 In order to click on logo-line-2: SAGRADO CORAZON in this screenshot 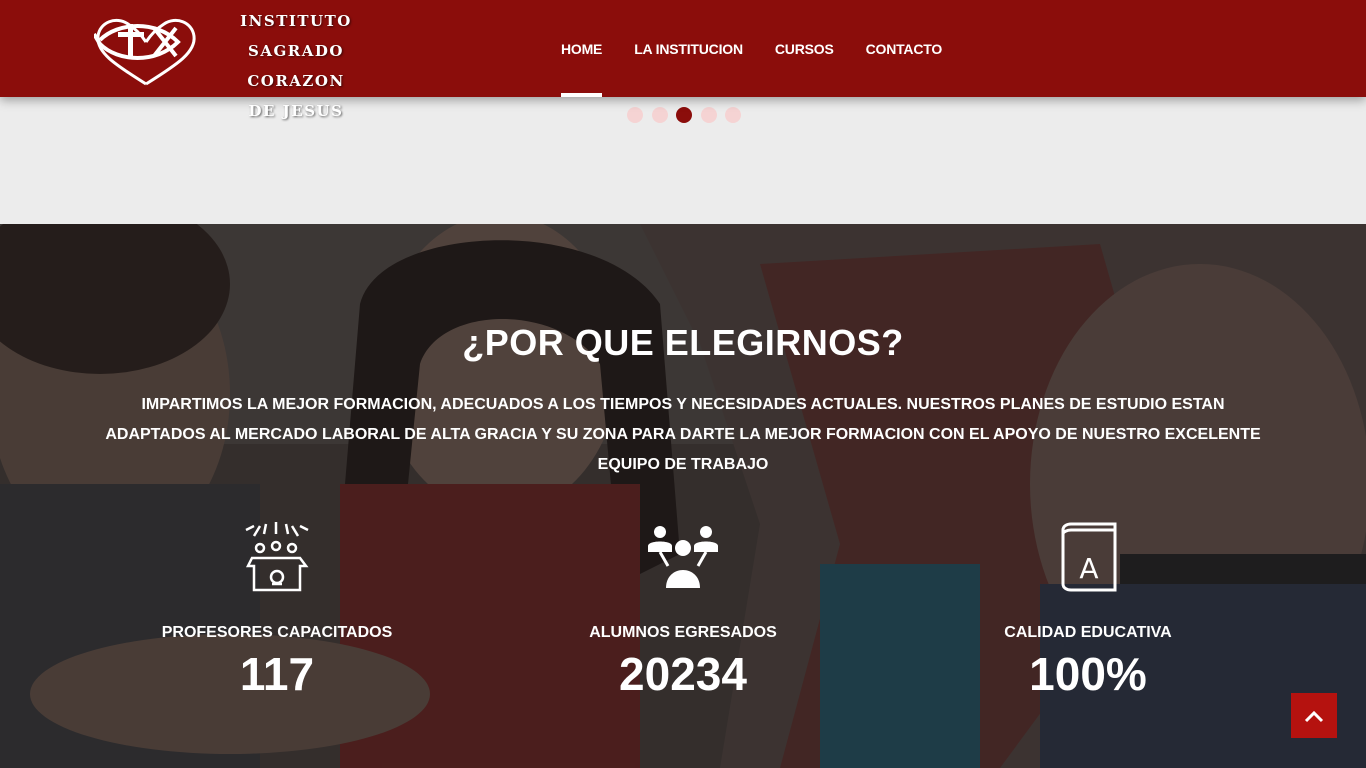, I will do `click(296, 66)`.